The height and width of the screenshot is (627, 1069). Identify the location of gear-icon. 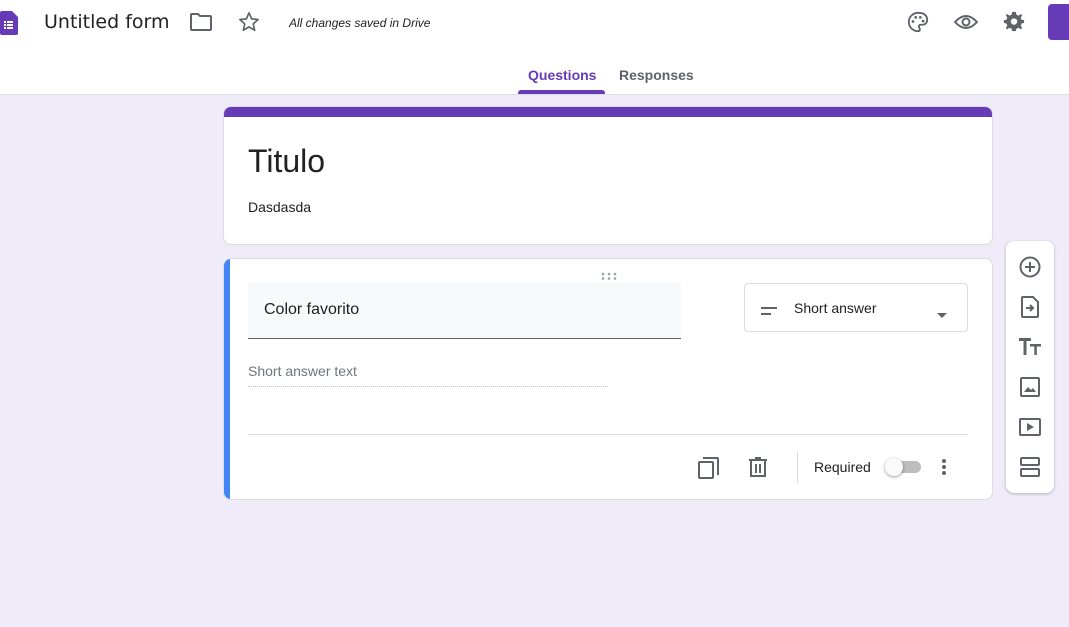
(1014, 22).